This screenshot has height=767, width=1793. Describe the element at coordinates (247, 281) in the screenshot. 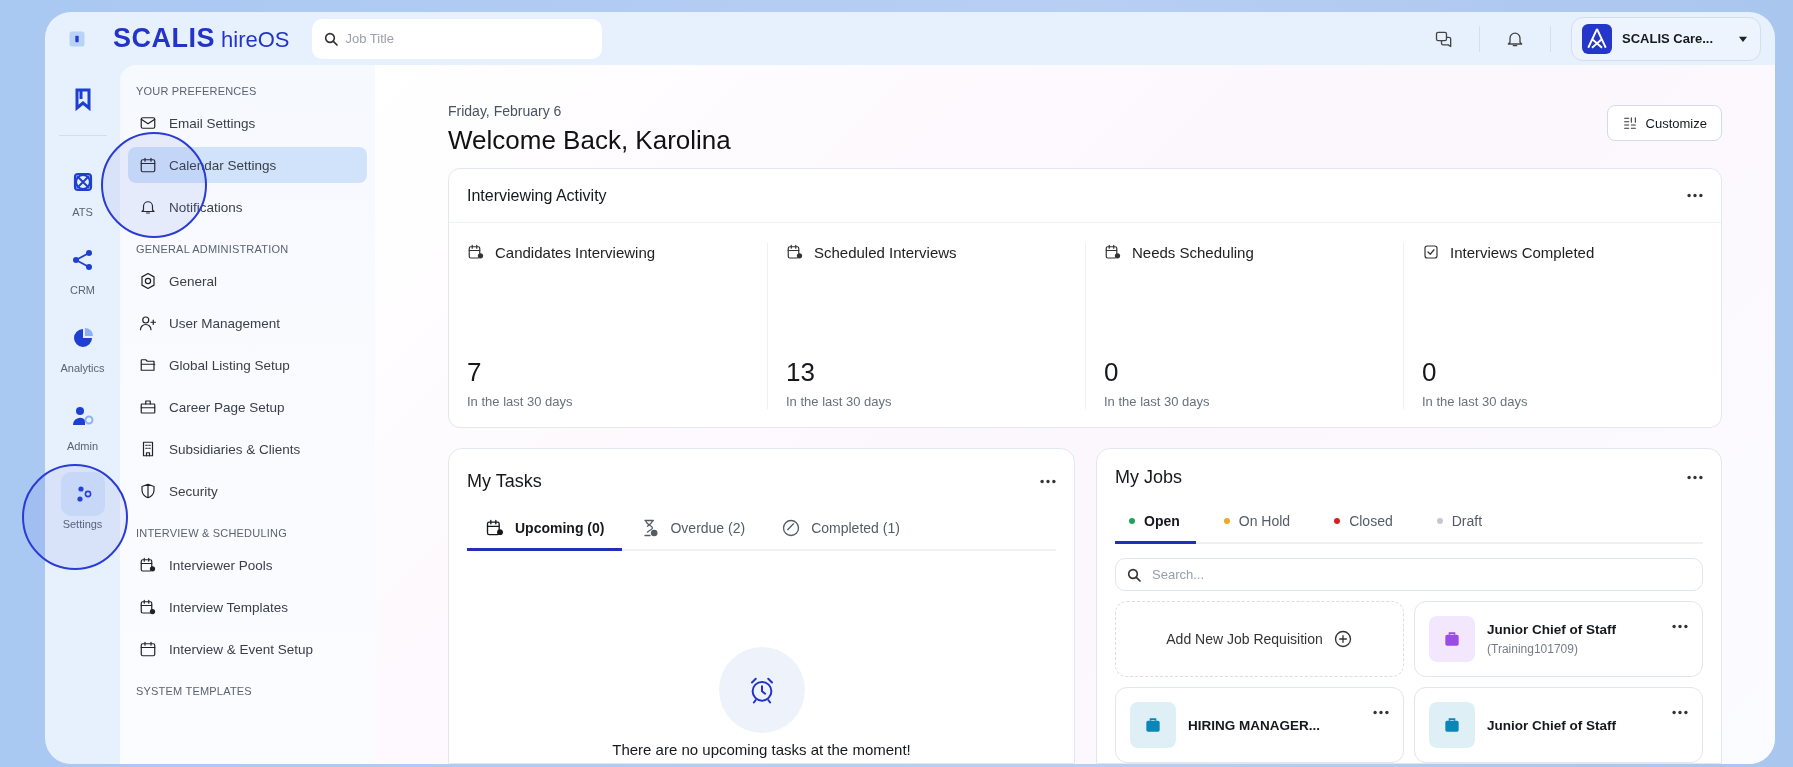

I see `menu-item: General` at that location.